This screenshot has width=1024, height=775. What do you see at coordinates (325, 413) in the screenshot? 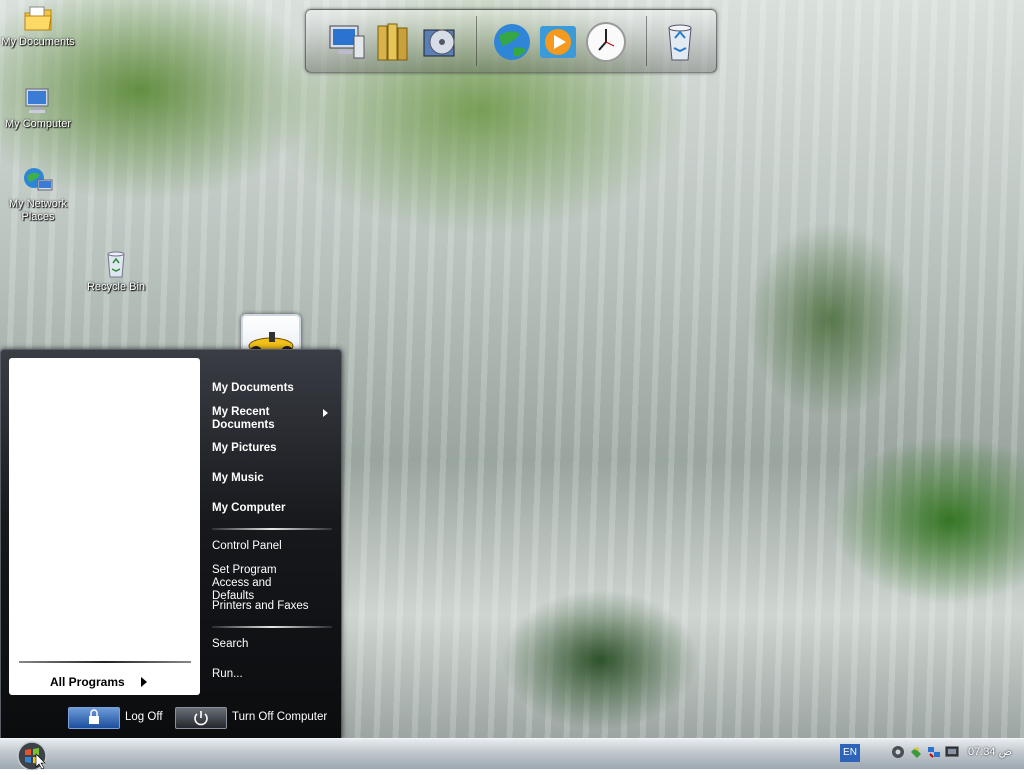
I see `submenu-arrow-icon` at bounding box center [325, 413].